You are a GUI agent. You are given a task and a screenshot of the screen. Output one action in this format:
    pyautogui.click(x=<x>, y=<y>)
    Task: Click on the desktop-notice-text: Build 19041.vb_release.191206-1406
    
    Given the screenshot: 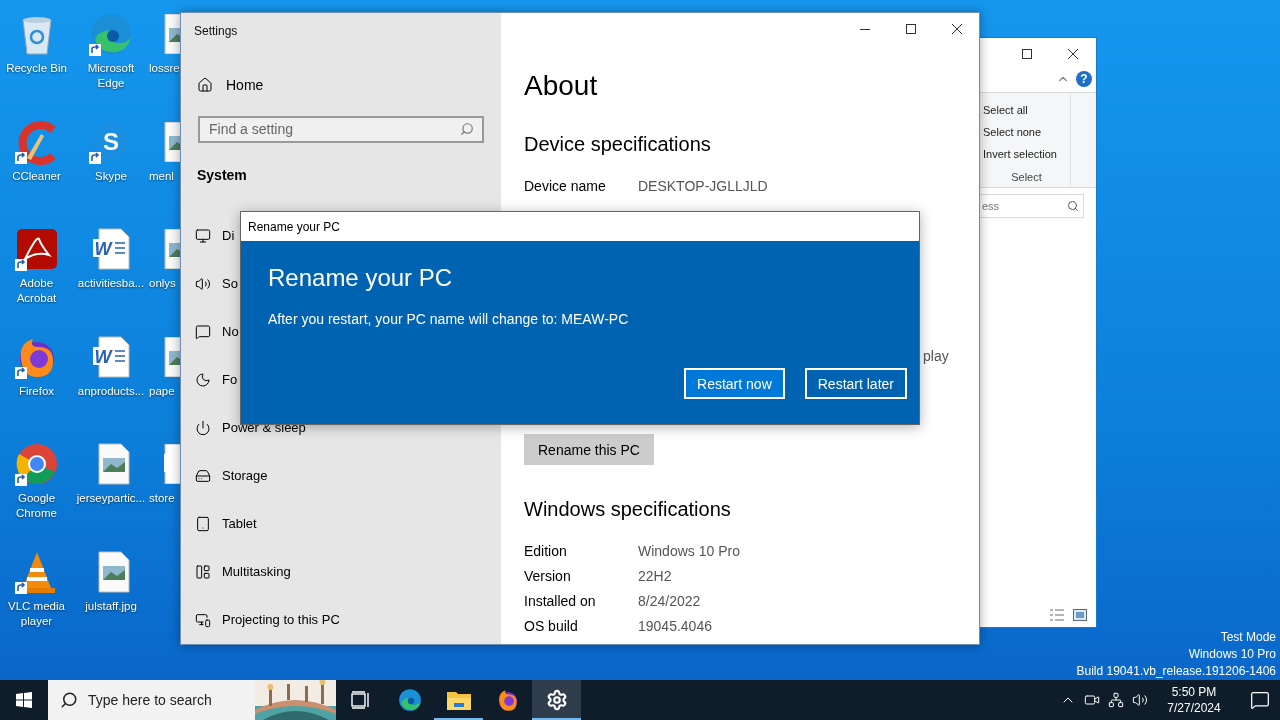 What is the action you would take?
    pyautogui.click(x=1176, y=671)
    